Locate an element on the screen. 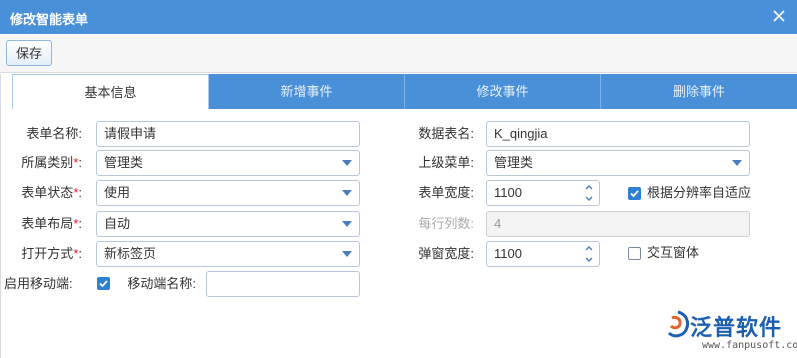 The image size is (797, 358). table-name-input: K_qingjia is located at coordinates (618, 134).